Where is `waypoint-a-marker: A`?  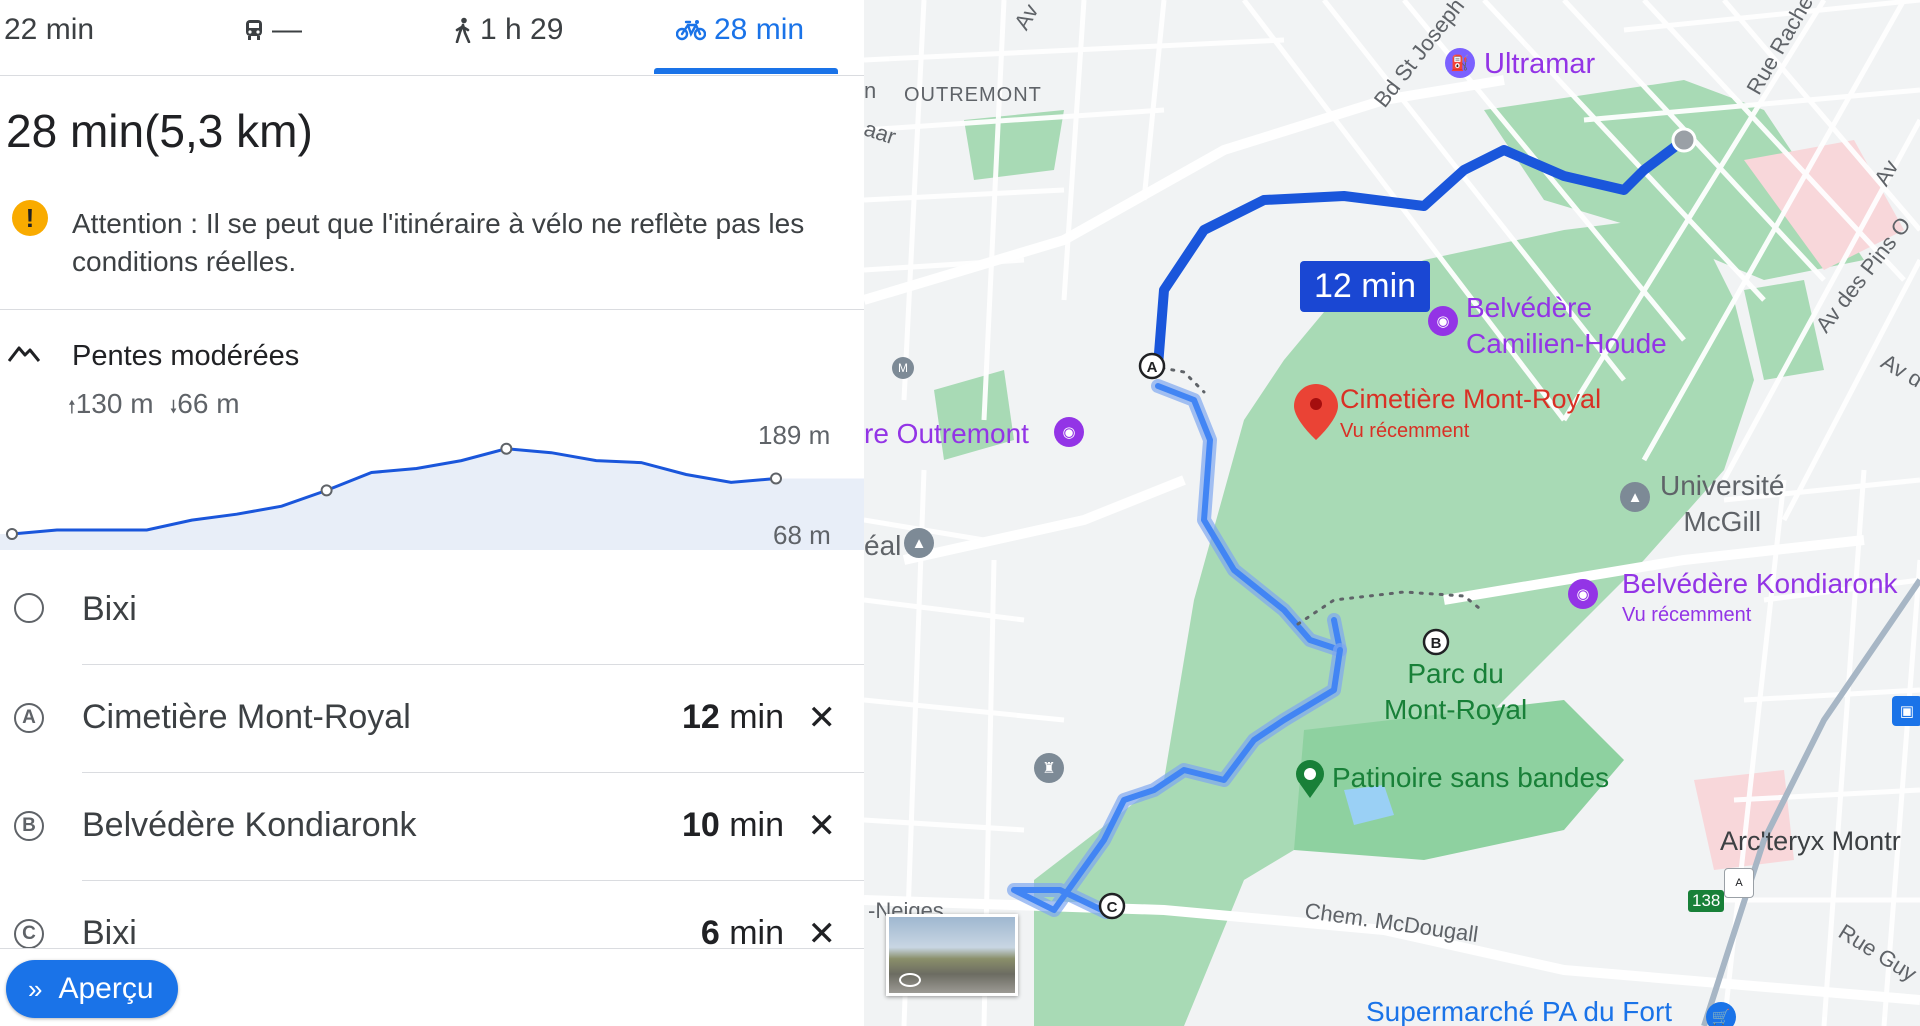
waypoint-a-marker: A is located at coordinates (1152, 366).